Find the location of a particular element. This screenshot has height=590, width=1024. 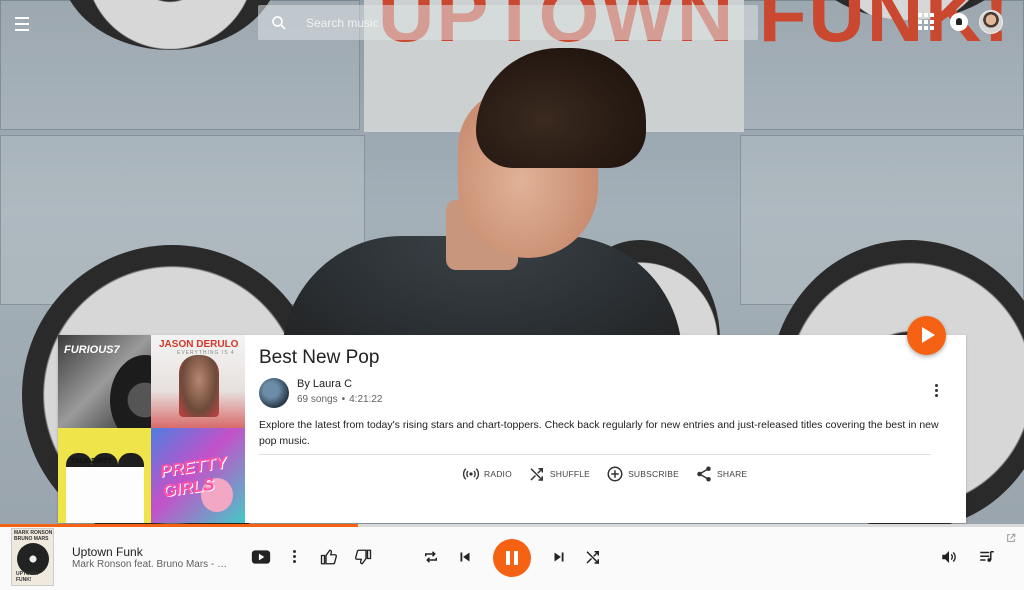

share-button: SHARE is located at coordinates (721, 474).